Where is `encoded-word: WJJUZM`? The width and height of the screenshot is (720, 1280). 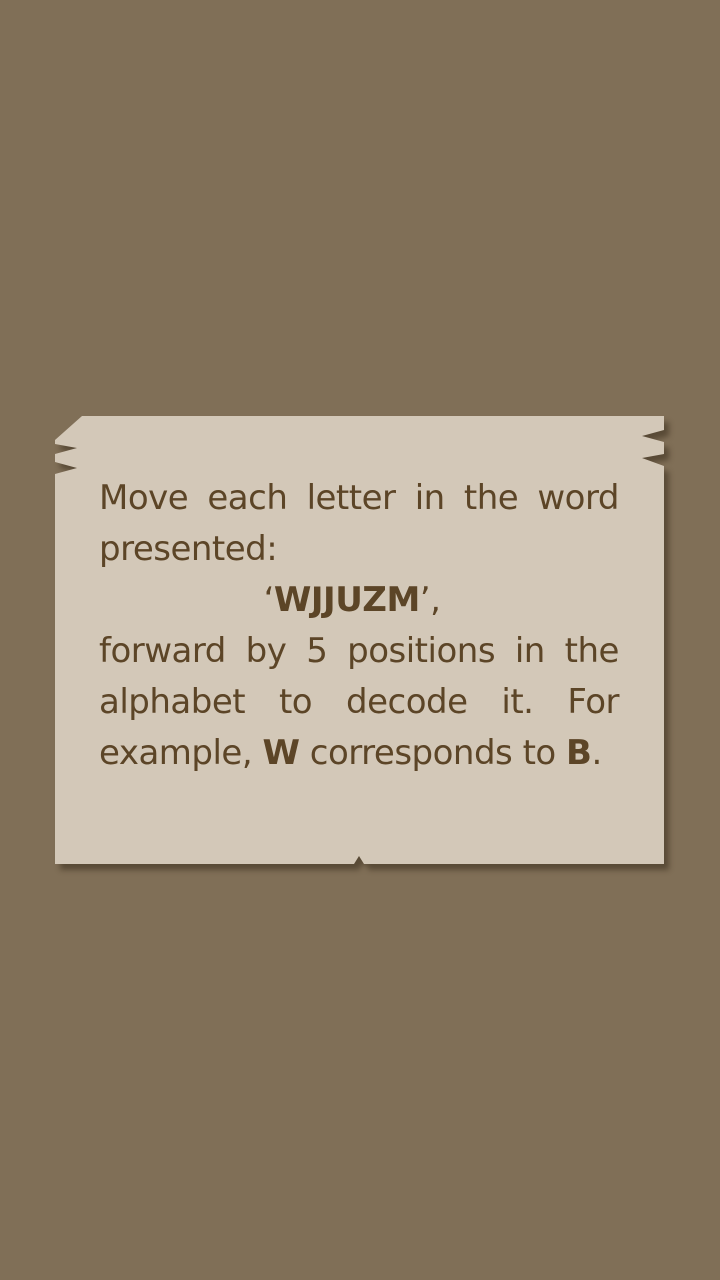 encoded-word: WJJUZM is located at coordinates (346, 600).